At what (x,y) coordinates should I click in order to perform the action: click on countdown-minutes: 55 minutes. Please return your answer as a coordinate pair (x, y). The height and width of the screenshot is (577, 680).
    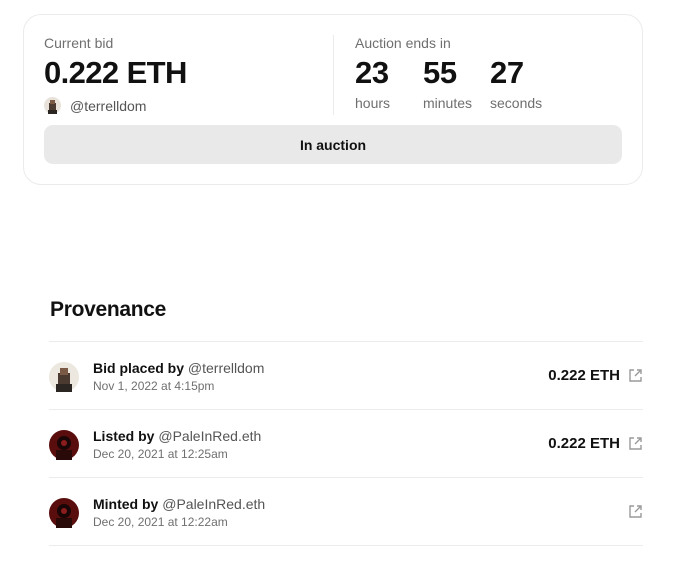
    Looking at the image, I should click on (447, 83).